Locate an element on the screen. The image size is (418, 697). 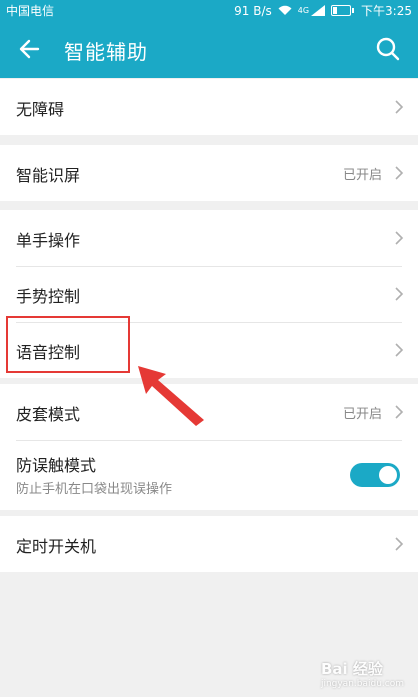
settings-group-5: 定时开关机 is located at coordinates (209, 544).